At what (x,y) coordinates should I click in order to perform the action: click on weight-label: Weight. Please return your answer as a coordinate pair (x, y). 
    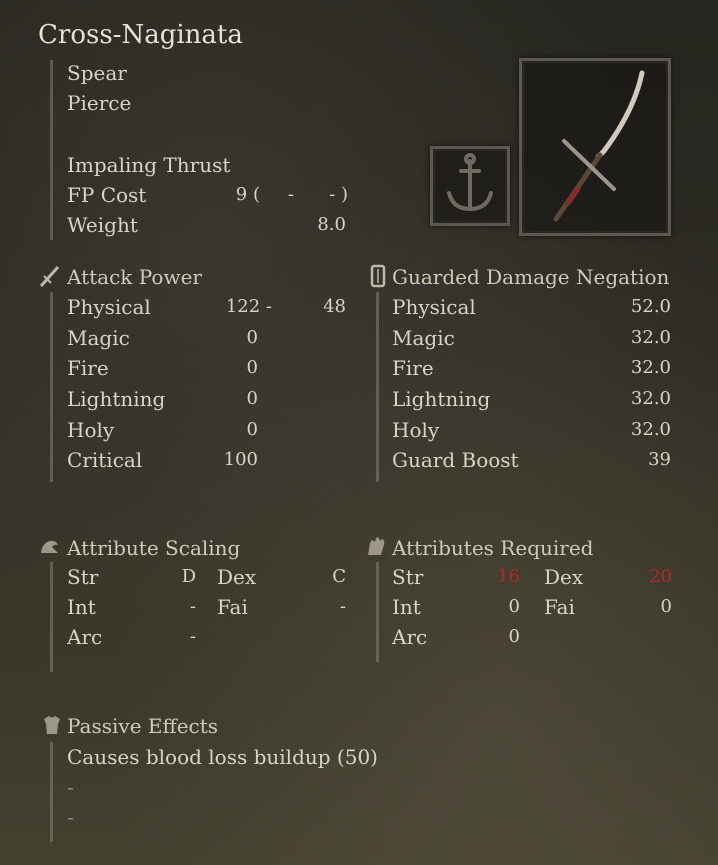
    Looking at the image, I should click on (102, 225).